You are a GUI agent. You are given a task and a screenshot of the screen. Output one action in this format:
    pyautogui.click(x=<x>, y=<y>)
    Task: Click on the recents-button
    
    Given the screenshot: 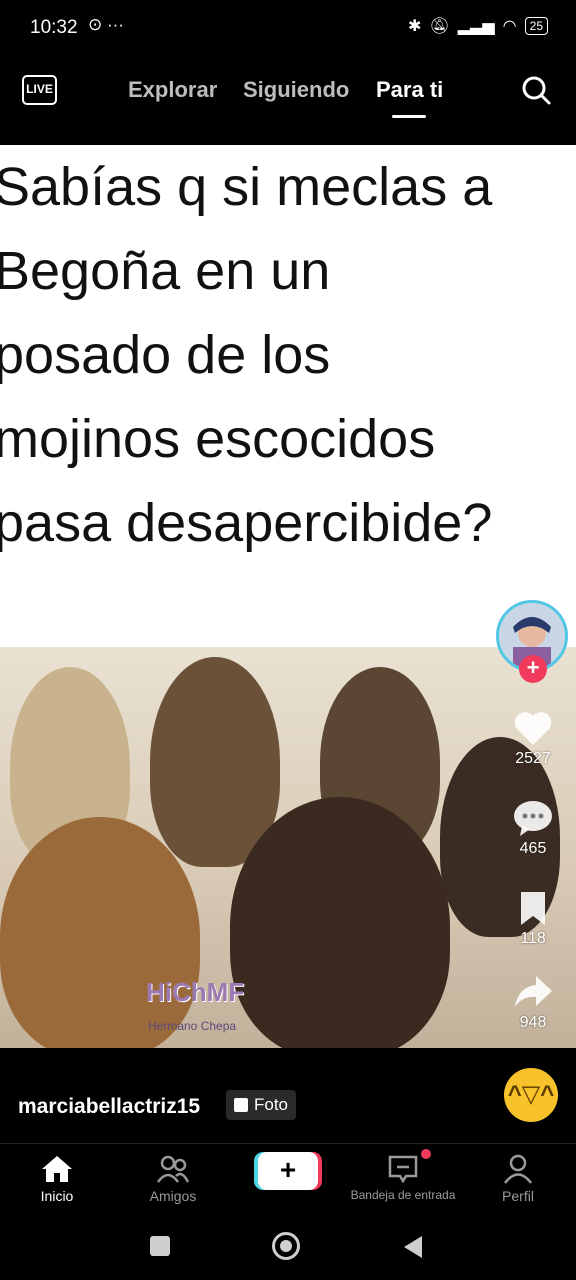 What is the action you would take?
    pyautogui.click(x=160, y=1246)
    